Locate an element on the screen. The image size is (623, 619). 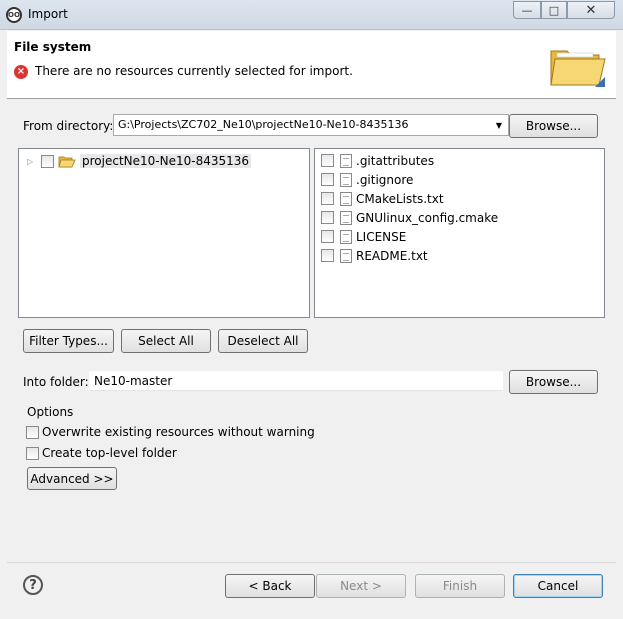
finish-button: Finish is located at coordinates (460, 586).